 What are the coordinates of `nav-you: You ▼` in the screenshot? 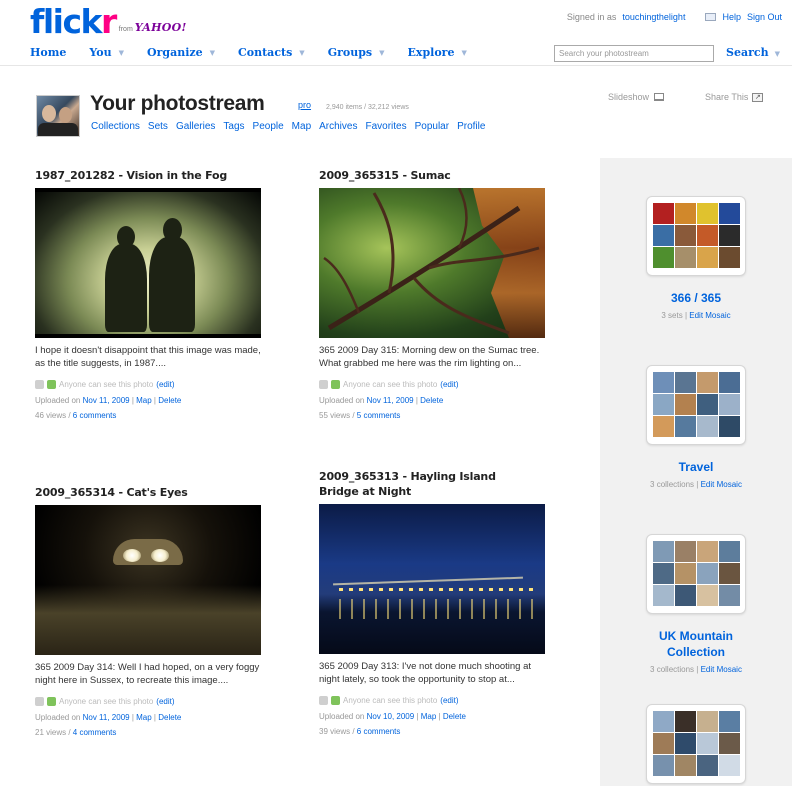 It's located at (106, 52).